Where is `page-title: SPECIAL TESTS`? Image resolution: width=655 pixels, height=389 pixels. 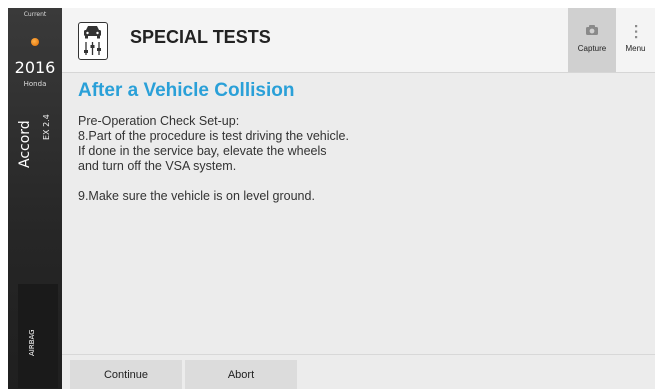
page-title: SPECIAL TESTS is located at coordinates (200, 37).